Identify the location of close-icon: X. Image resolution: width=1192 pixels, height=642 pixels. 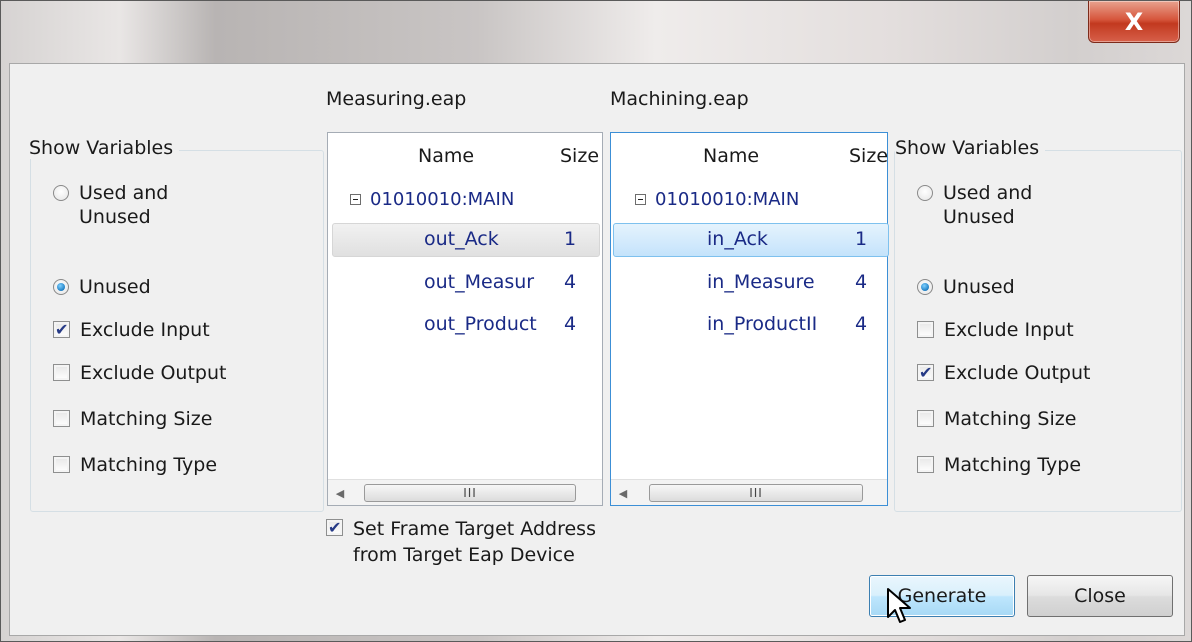
(1134, 21).